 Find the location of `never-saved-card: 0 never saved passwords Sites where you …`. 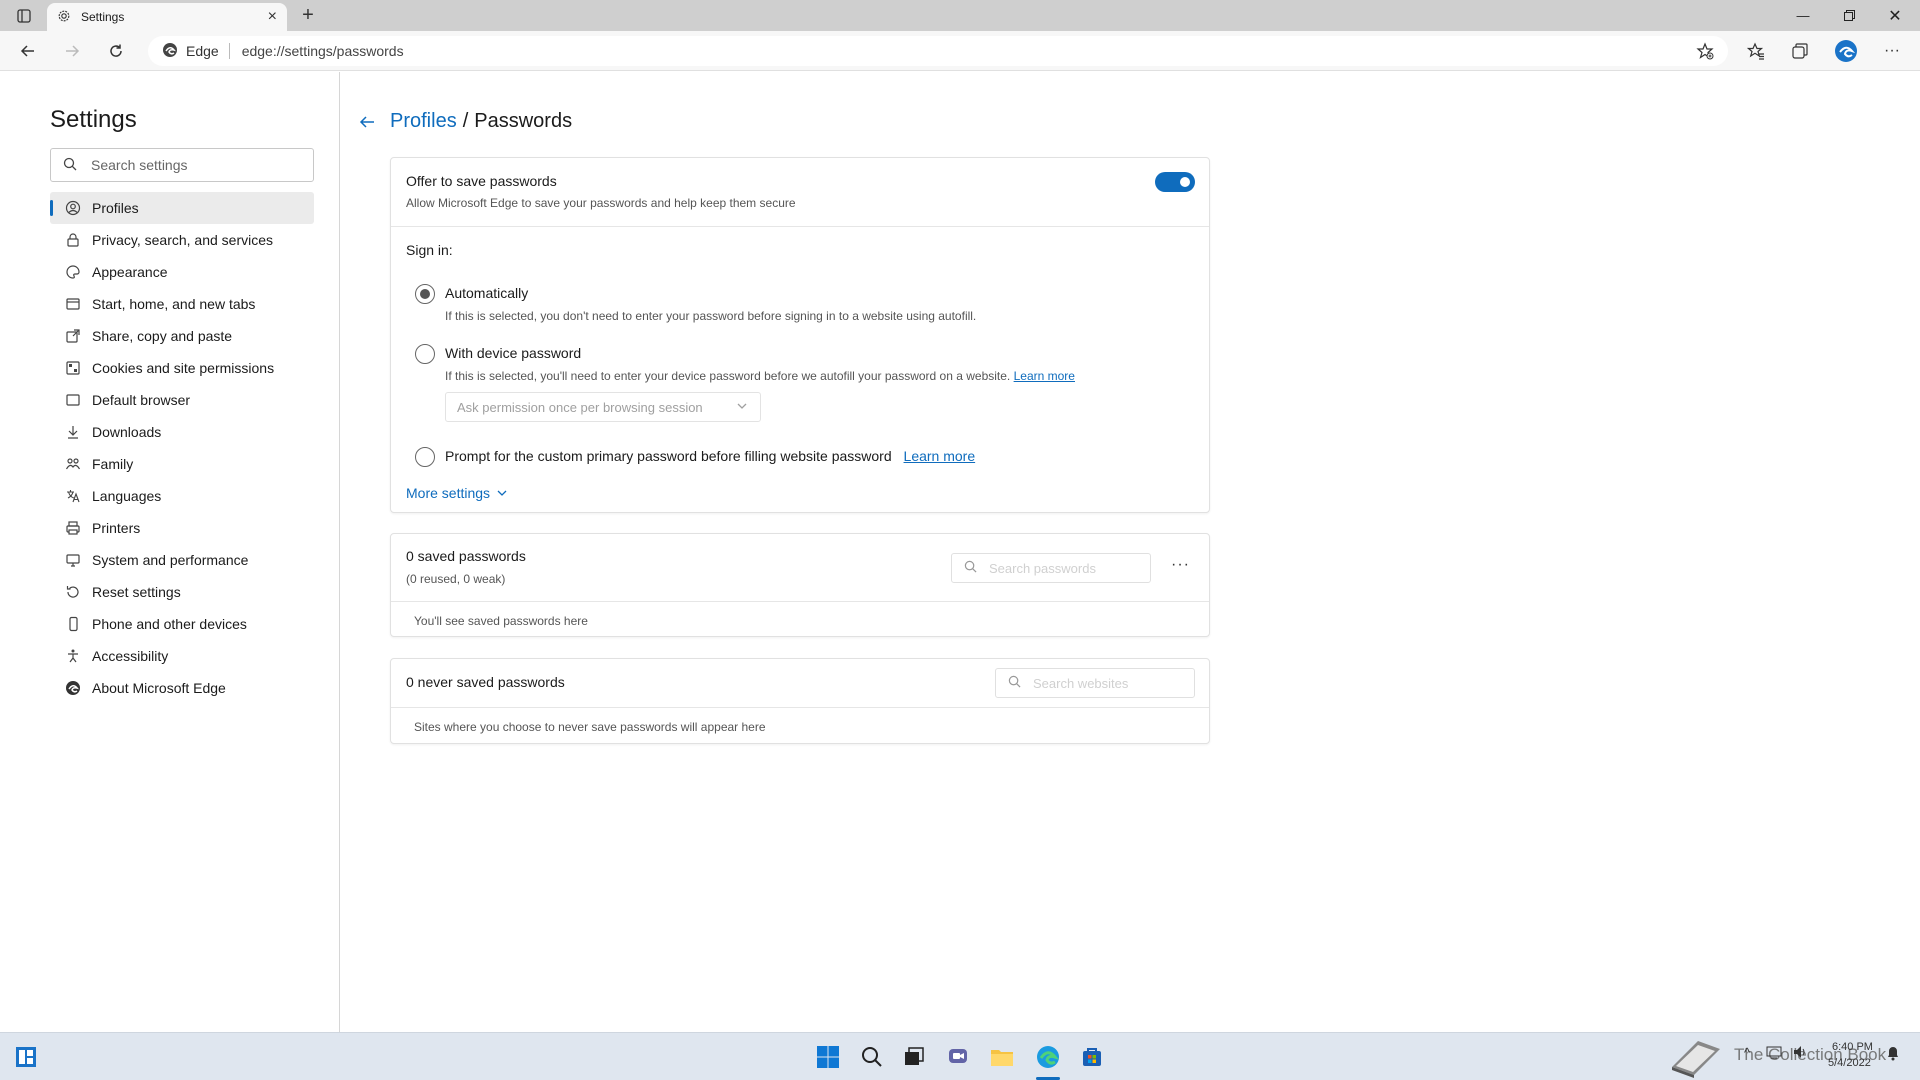

never-saved-card: 0 never saved passwords Sites where you … is located at coordinates (800, 701).